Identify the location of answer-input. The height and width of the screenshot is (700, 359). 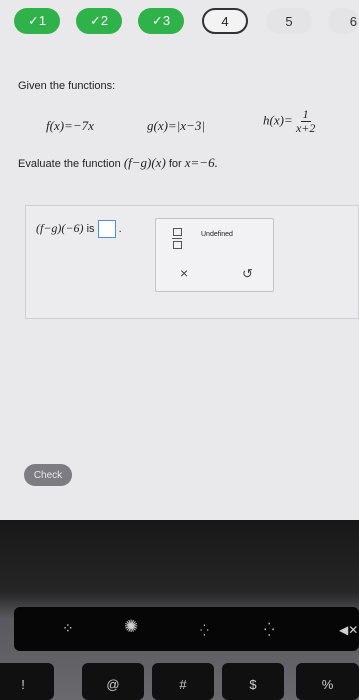
(106, 229).